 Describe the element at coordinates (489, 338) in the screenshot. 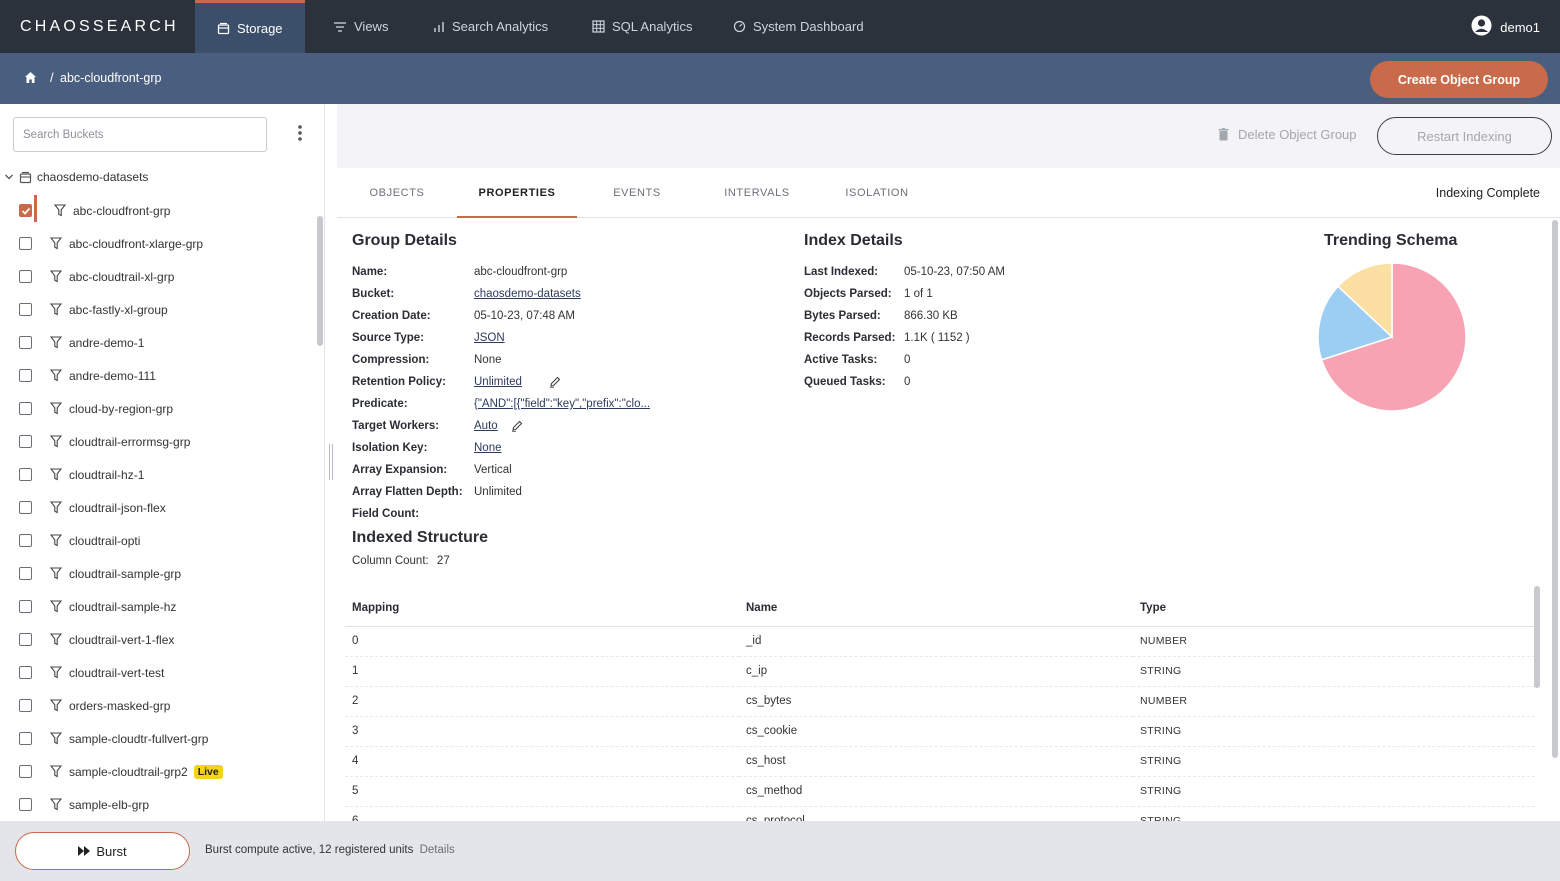

I see `detail-value: JSON` at that location.